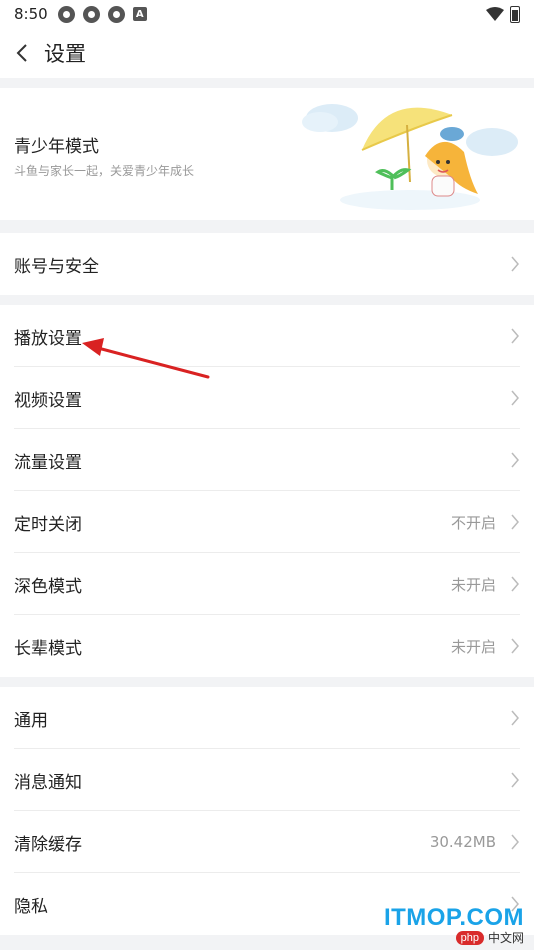  I want to click on setting-label: 播放设置, so click(48, 338).